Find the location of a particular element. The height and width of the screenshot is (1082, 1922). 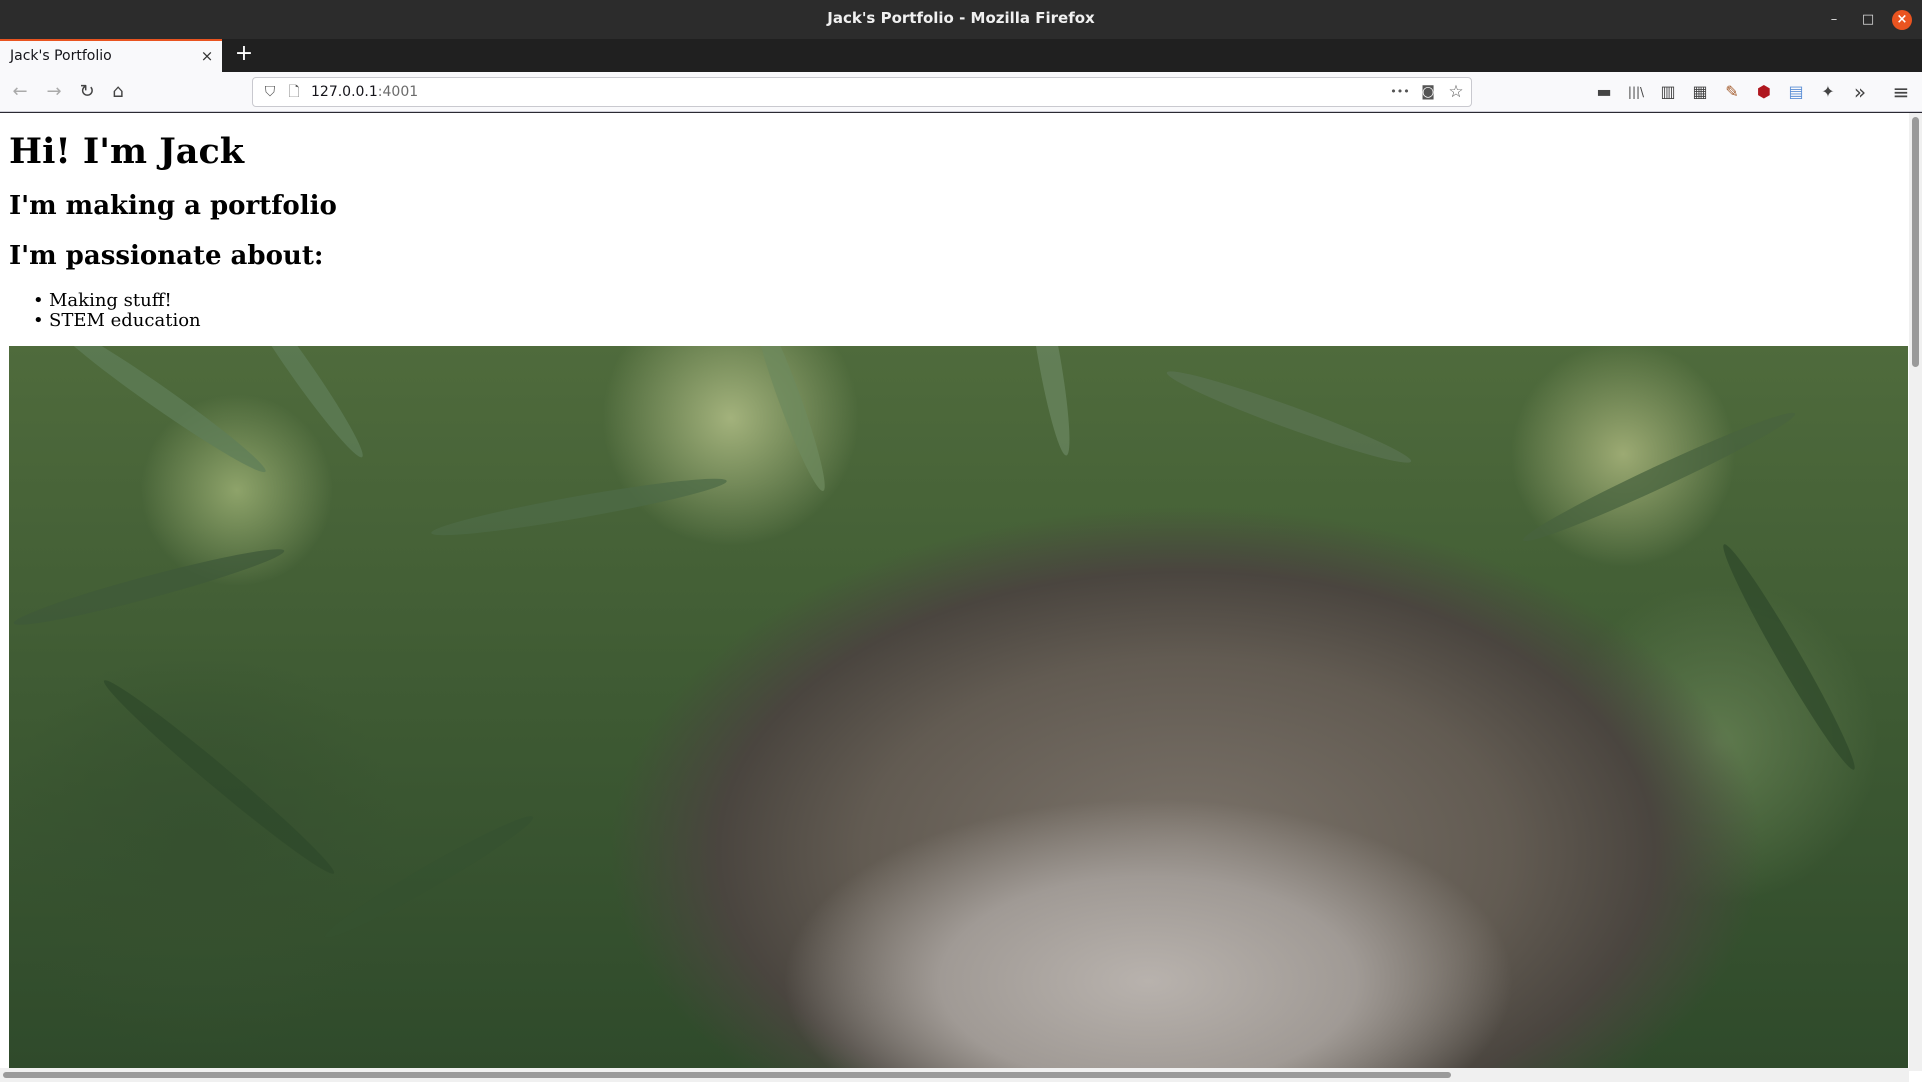

window-titlebar: Jack's Portfolio - Mozilla Firefox – □ × is located at coordinates (961, 19).